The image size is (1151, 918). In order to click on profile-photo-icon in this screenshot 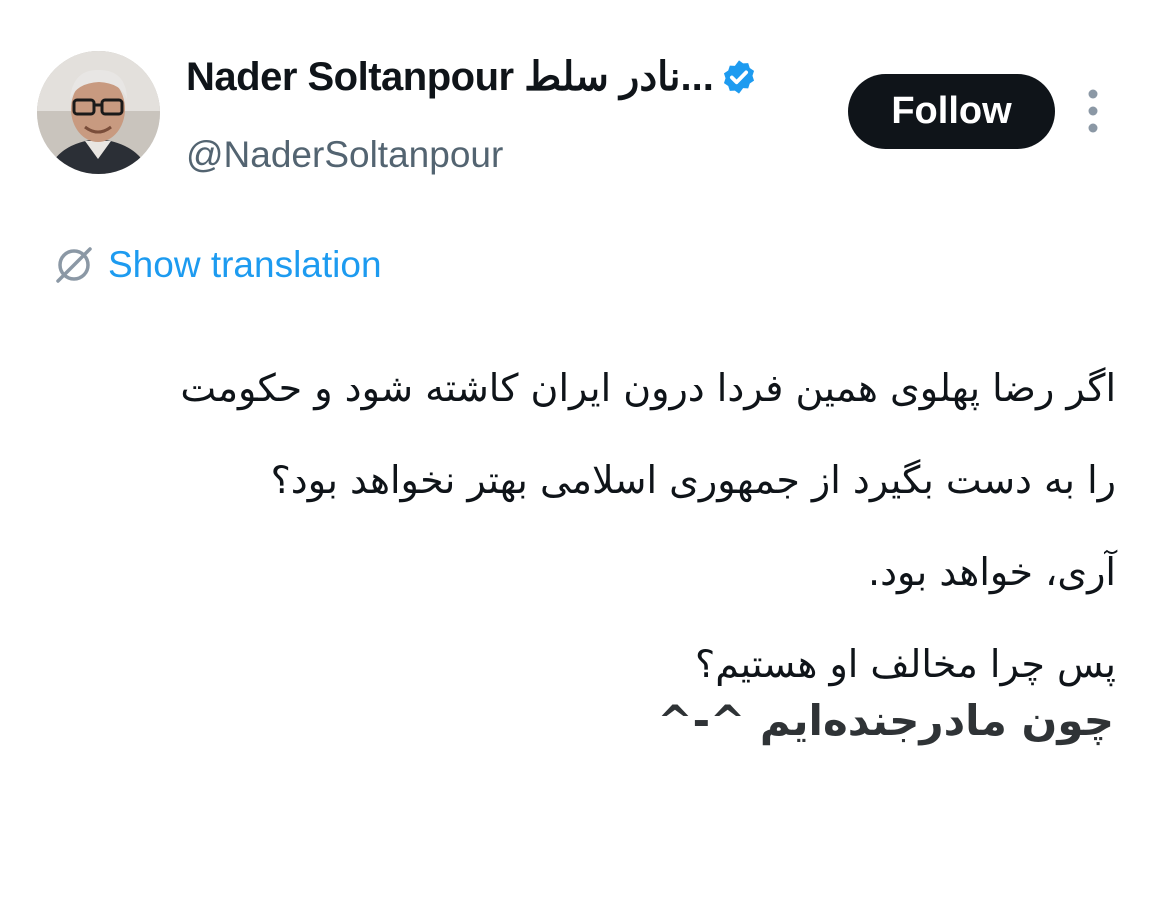, I will do `click(98, 112)`.